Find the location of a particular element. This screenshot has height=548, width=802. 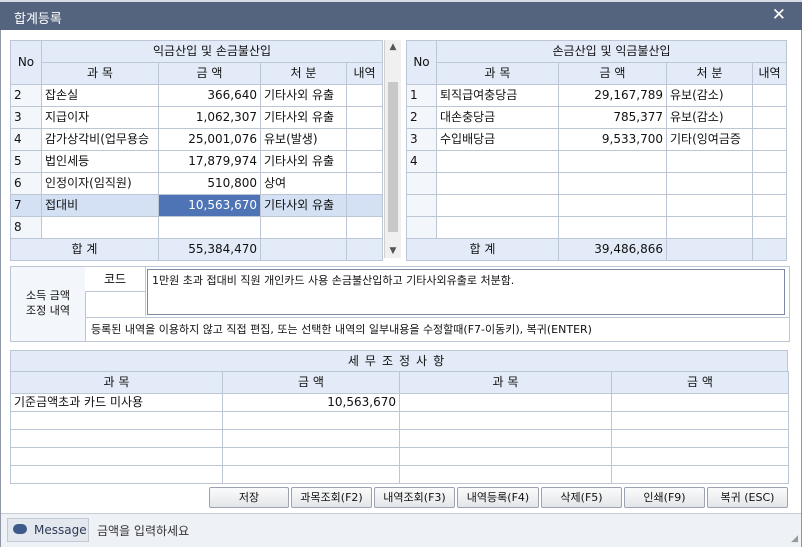

message-button: Message is located at coordinates (48, 530).